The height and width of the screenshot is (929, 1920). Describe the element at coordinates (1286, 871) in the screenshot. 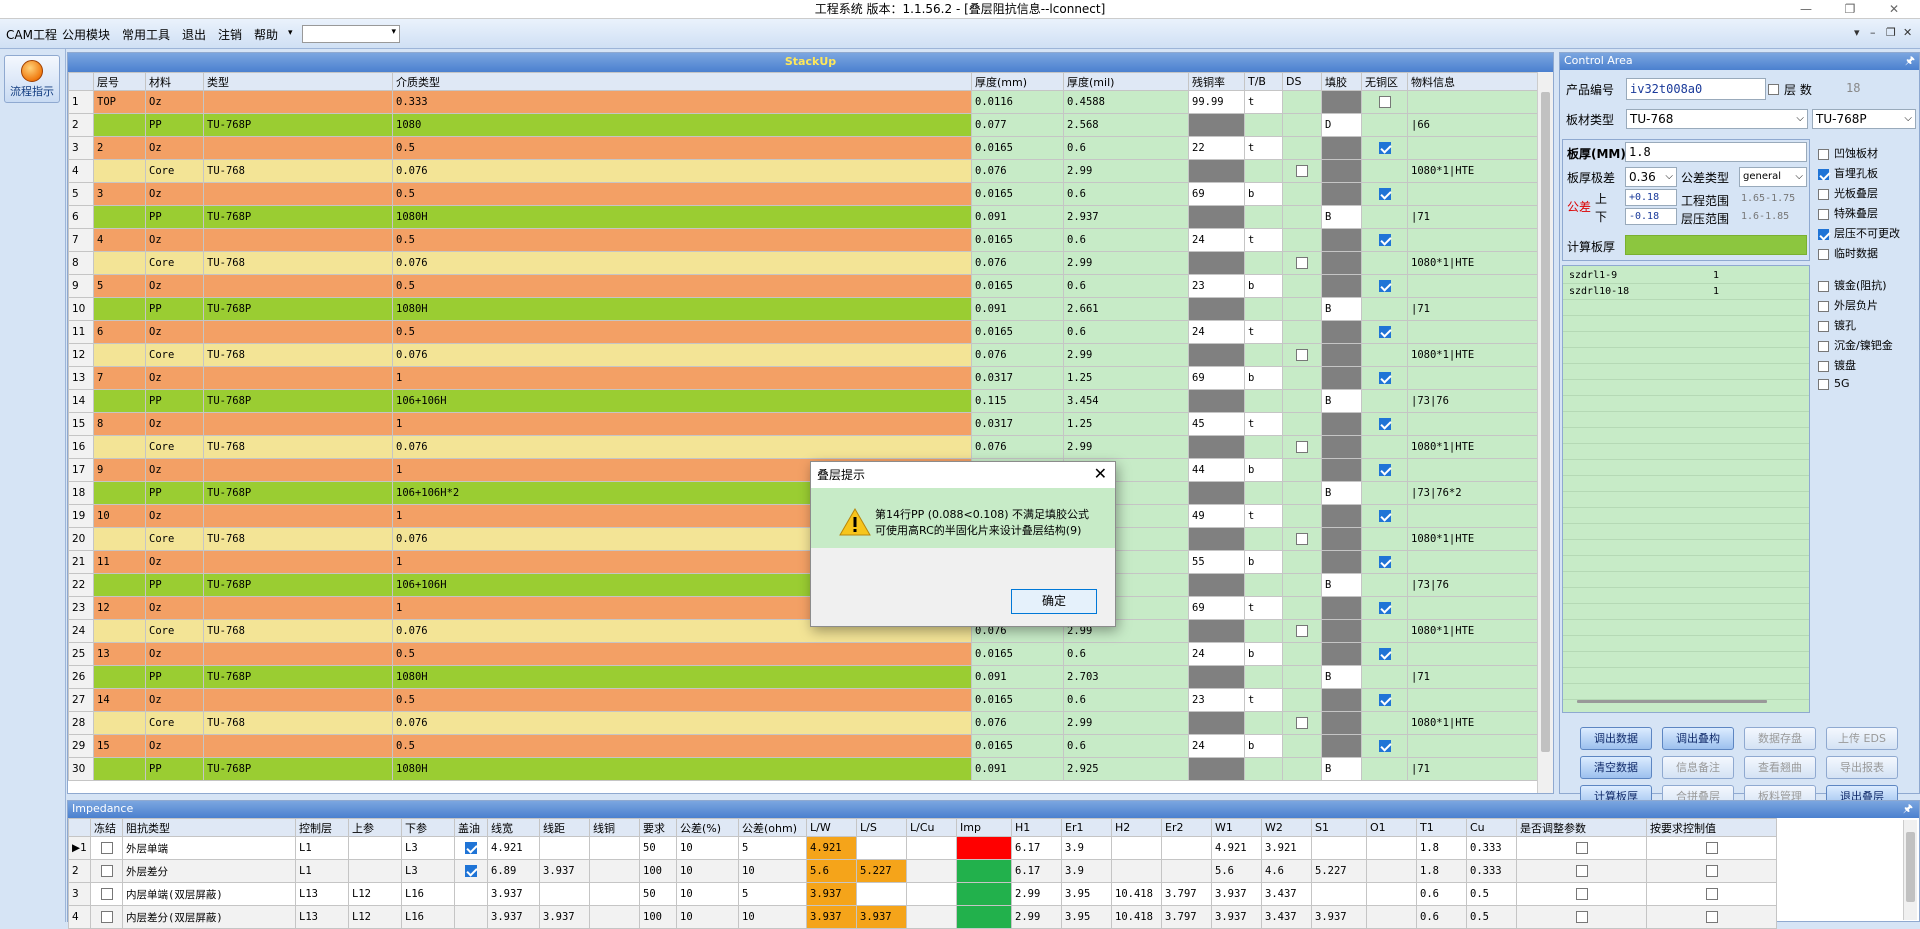

I see `cell-w2: 4.6` at that location.